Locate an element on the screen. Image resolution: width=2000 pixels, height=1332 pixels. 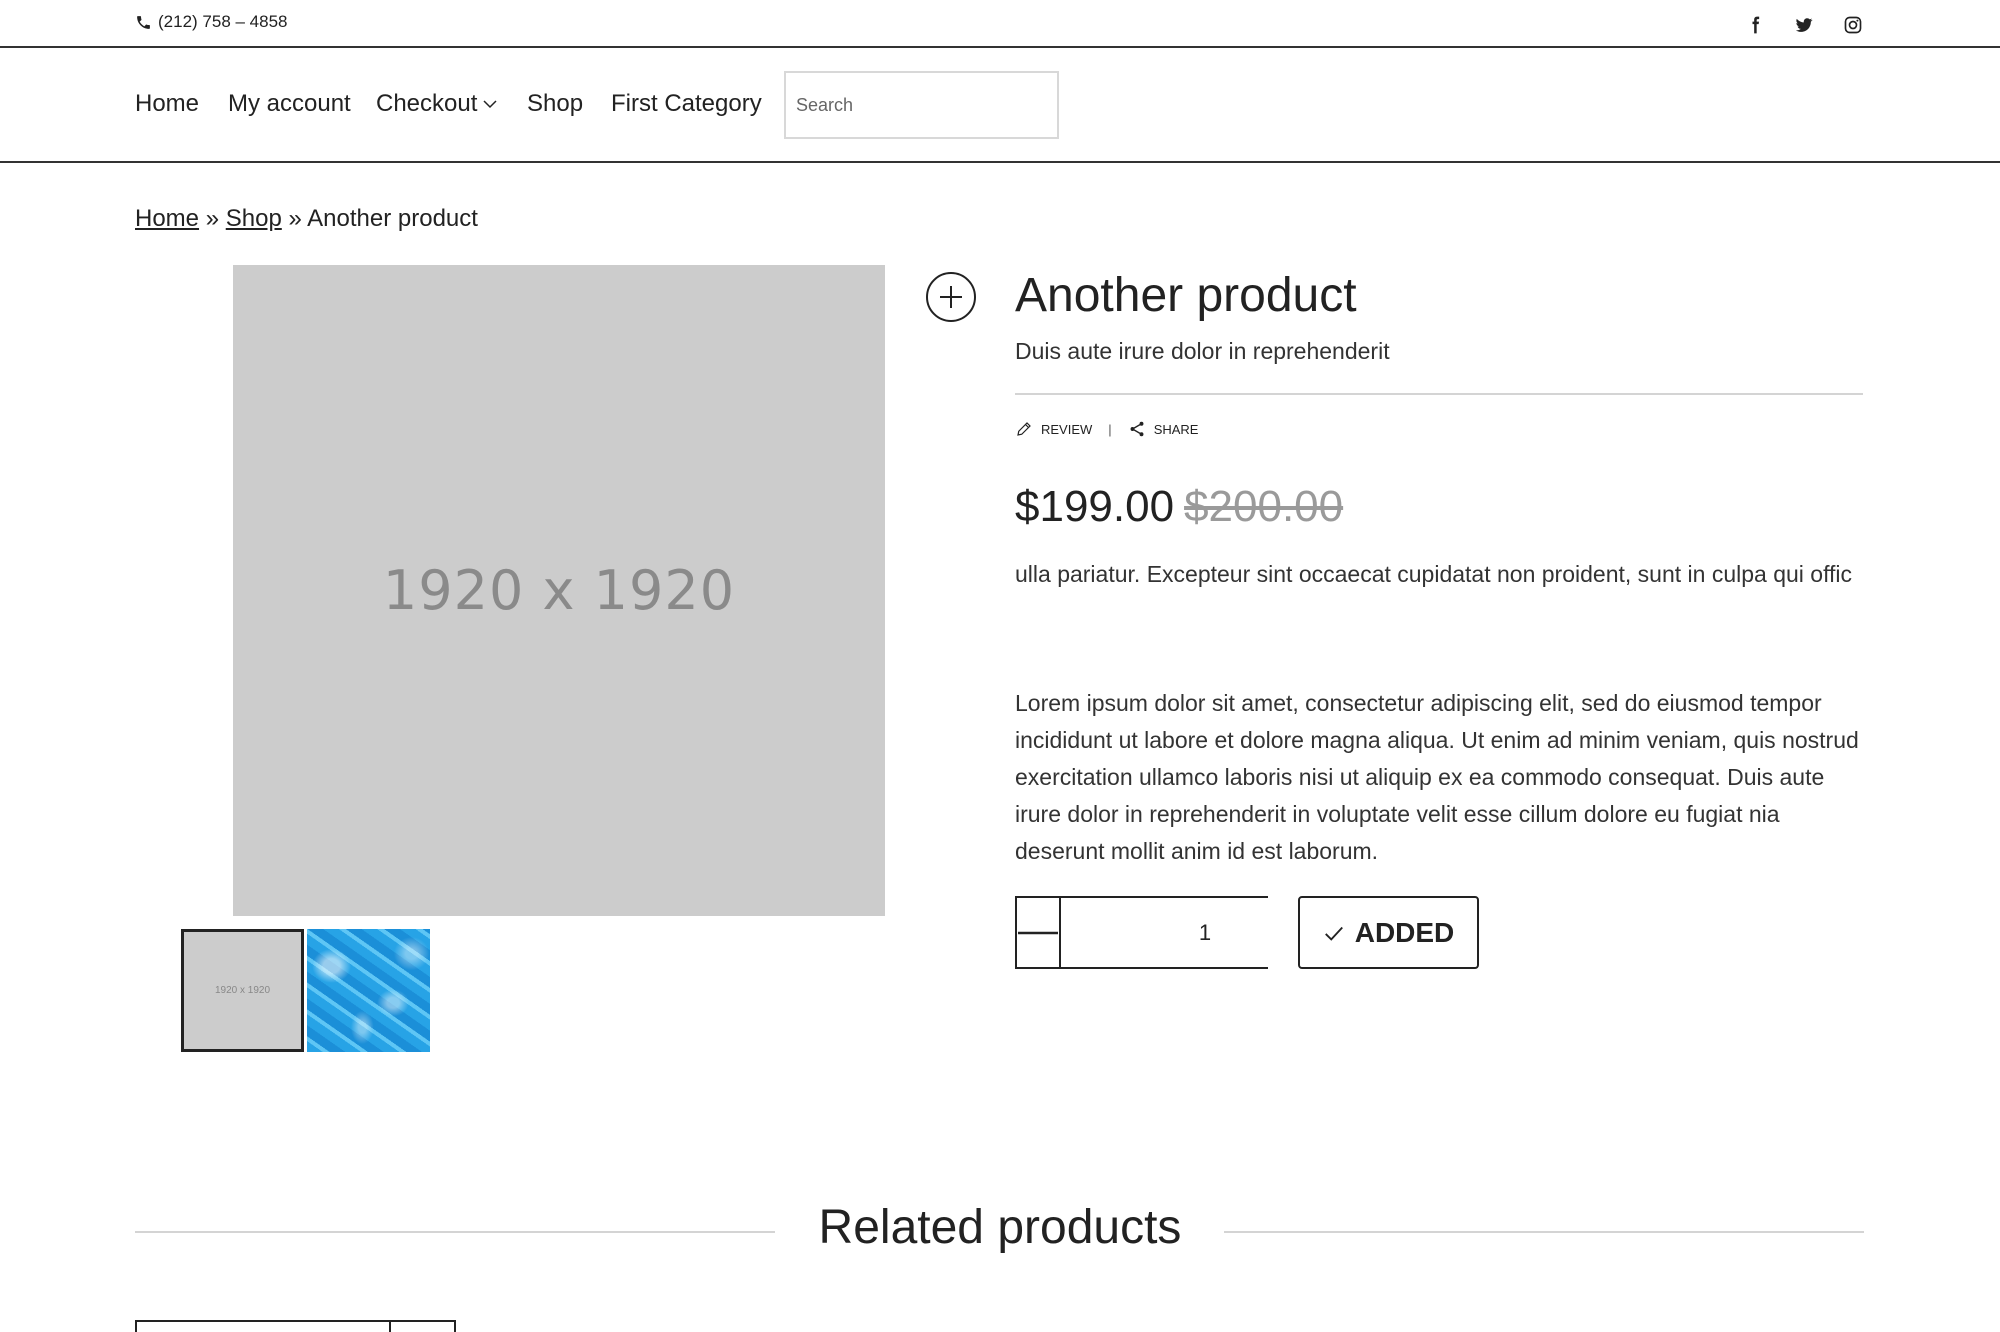
nav-item-shop: Shop is located at coordinates (555, 104).